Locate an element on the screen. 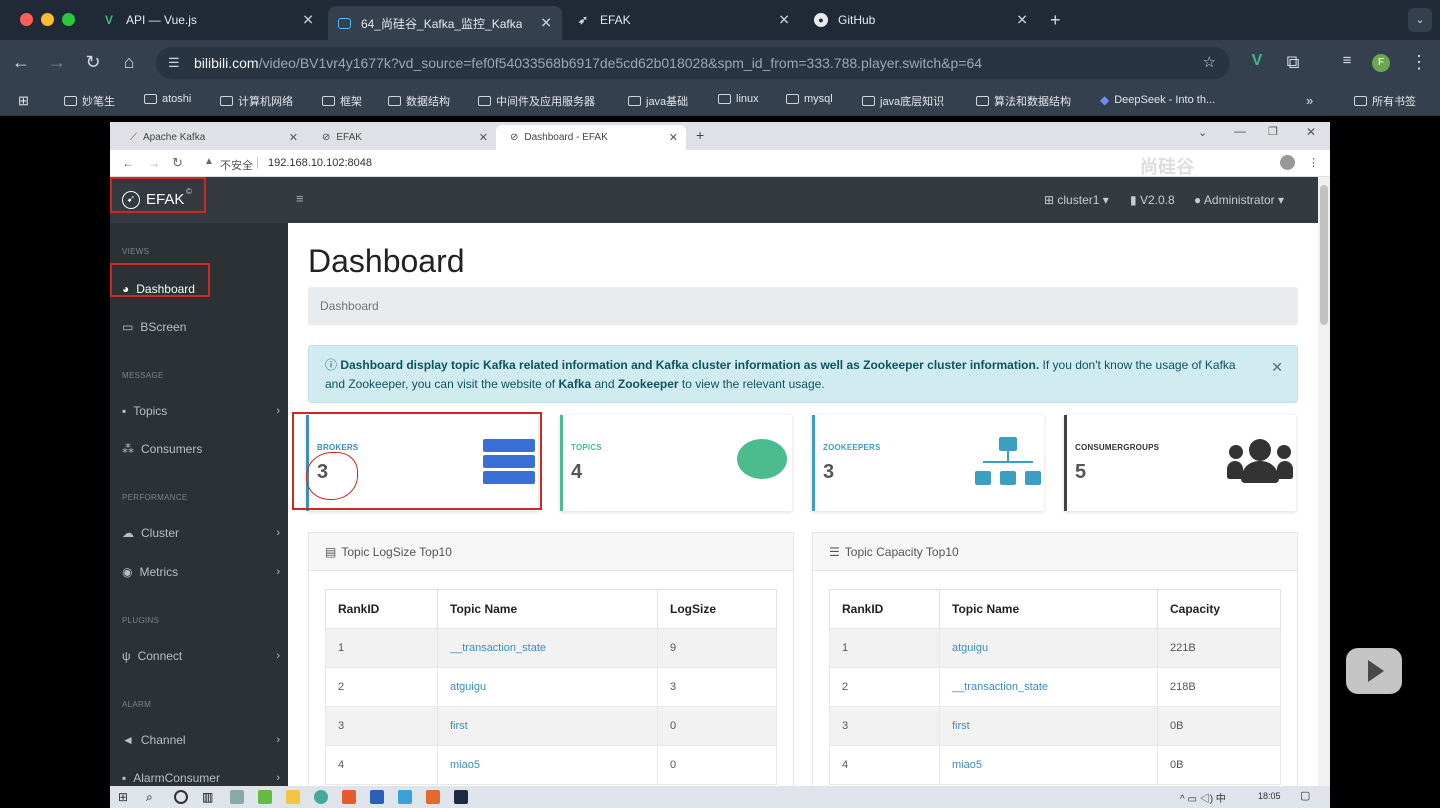 The height and width of the screenshot is (808, 1440). bookmark-item: 框架 is located at coordinates (342, 101).